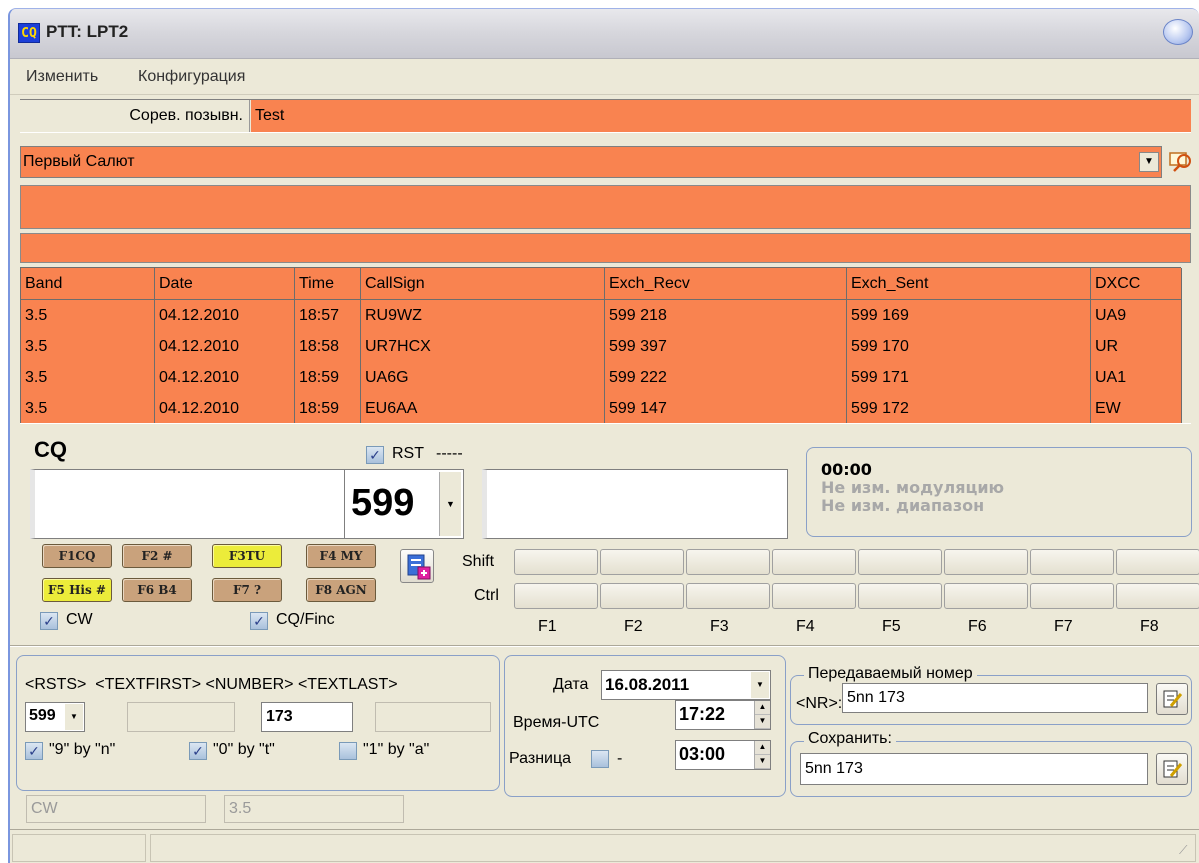  I want to click on table-cell: 599 171, so click(969, 378).